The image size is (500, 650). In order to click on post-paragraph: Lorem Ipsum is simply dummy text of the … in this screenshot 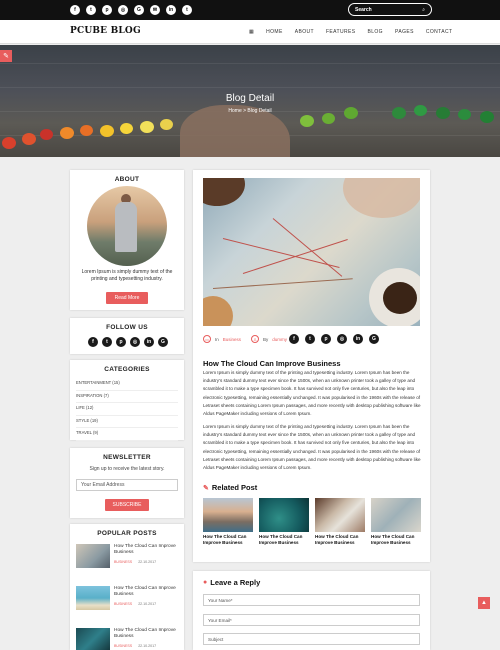, I will do `click(312, 393)`.